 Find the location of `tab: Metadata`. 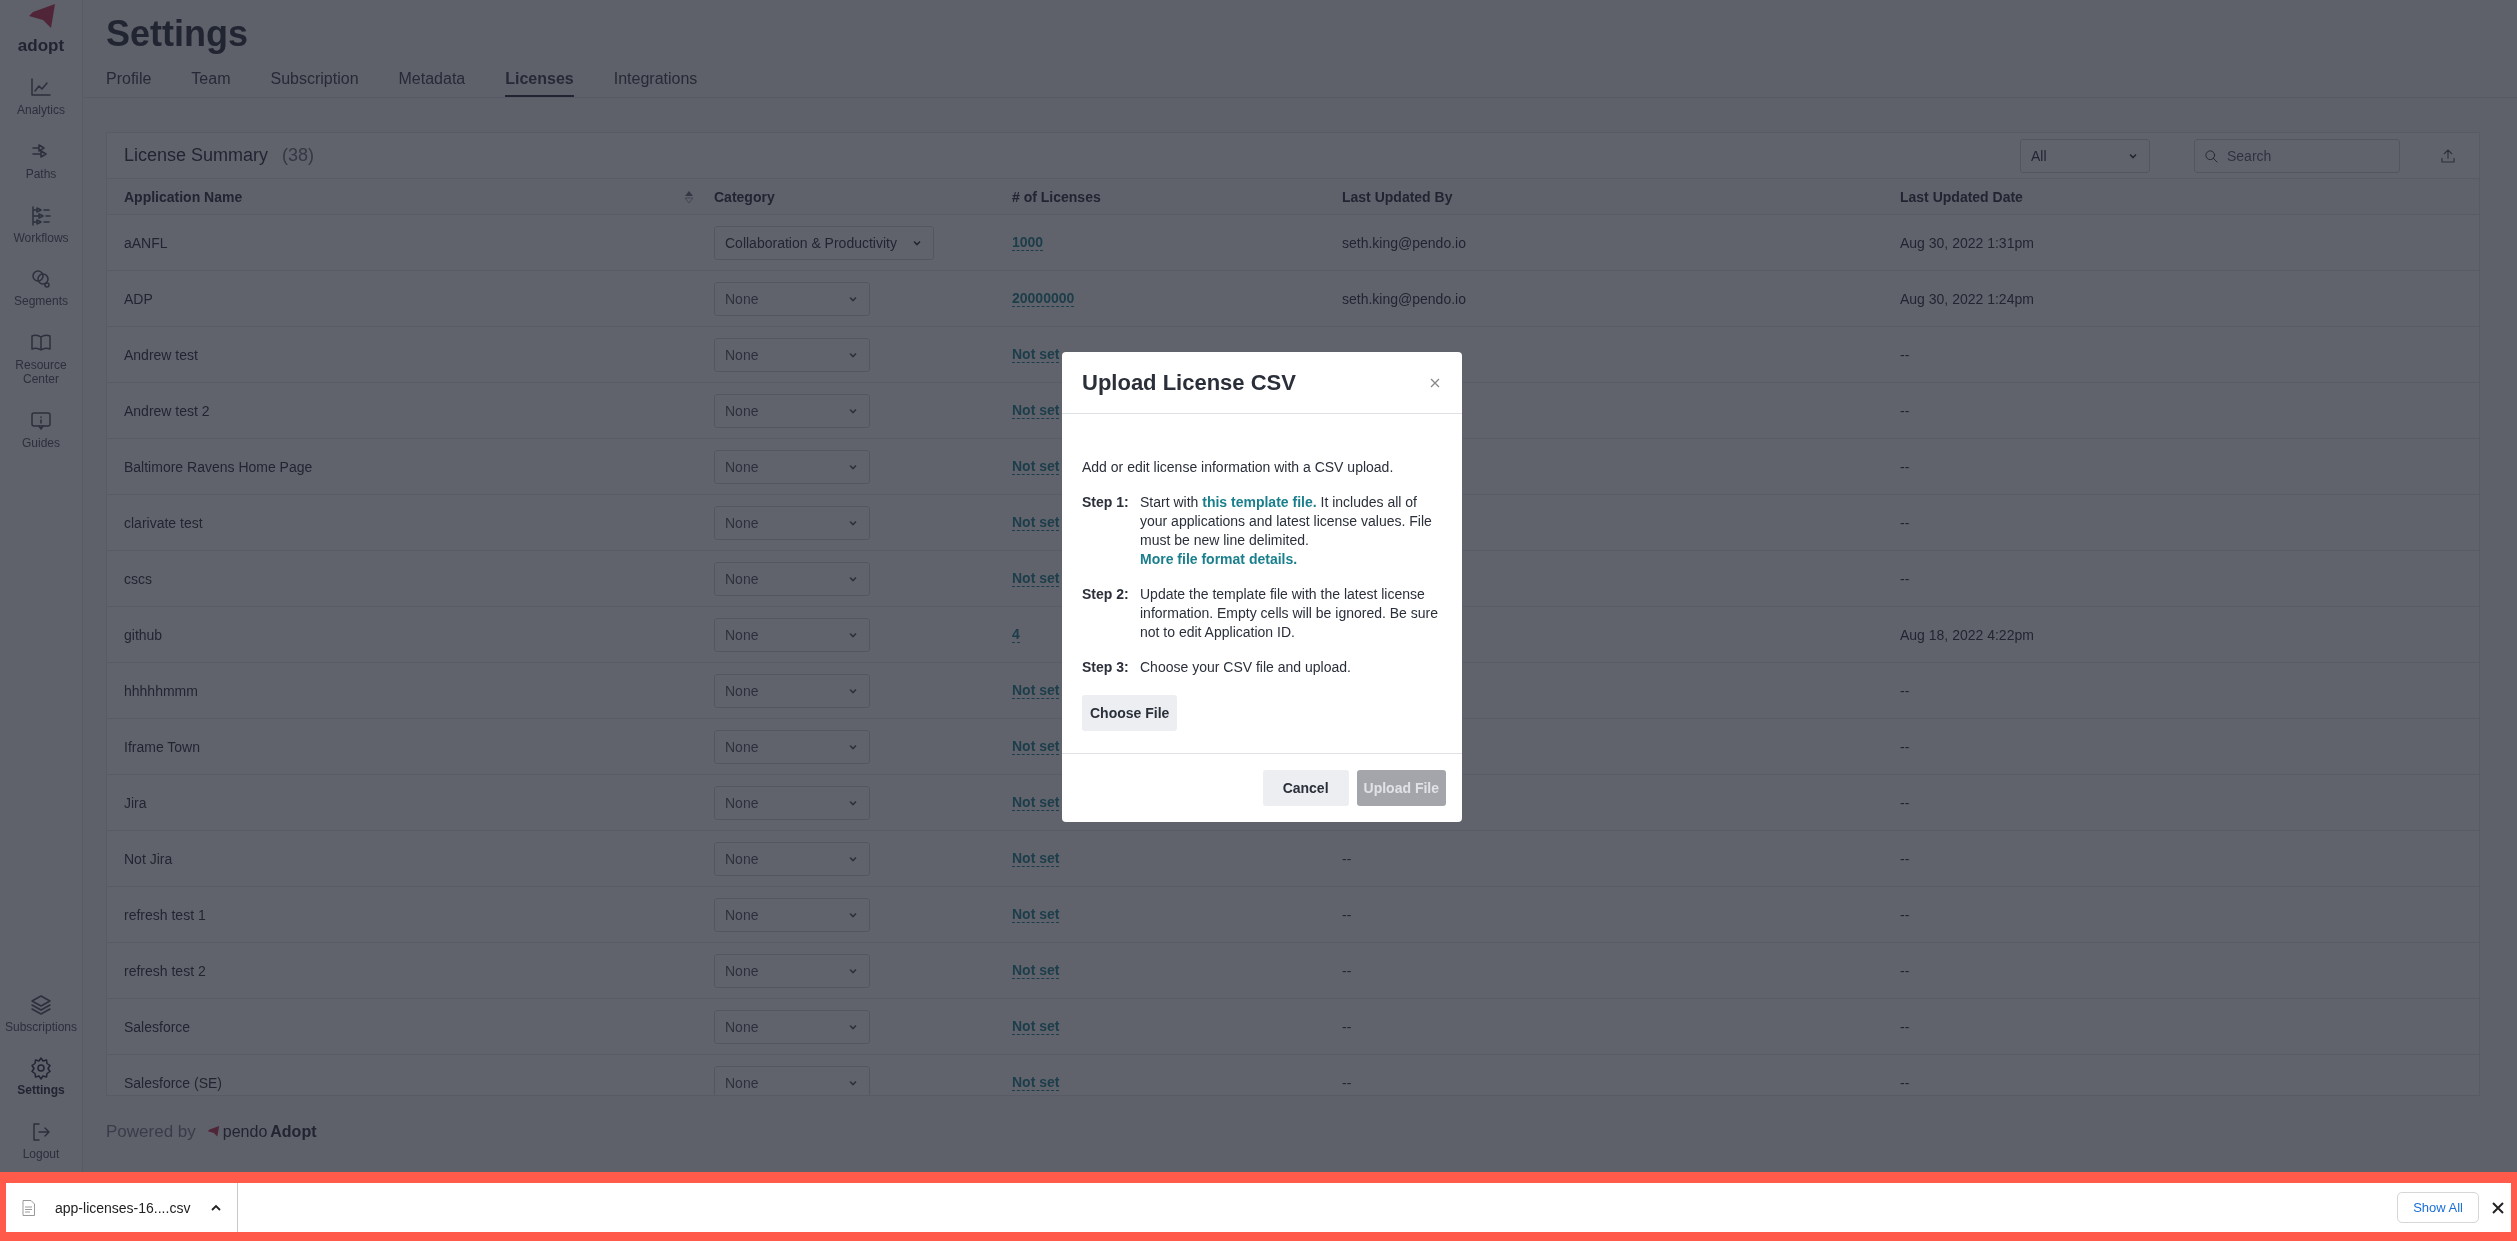

tab: Metadata is located at coordinates (432, 83).